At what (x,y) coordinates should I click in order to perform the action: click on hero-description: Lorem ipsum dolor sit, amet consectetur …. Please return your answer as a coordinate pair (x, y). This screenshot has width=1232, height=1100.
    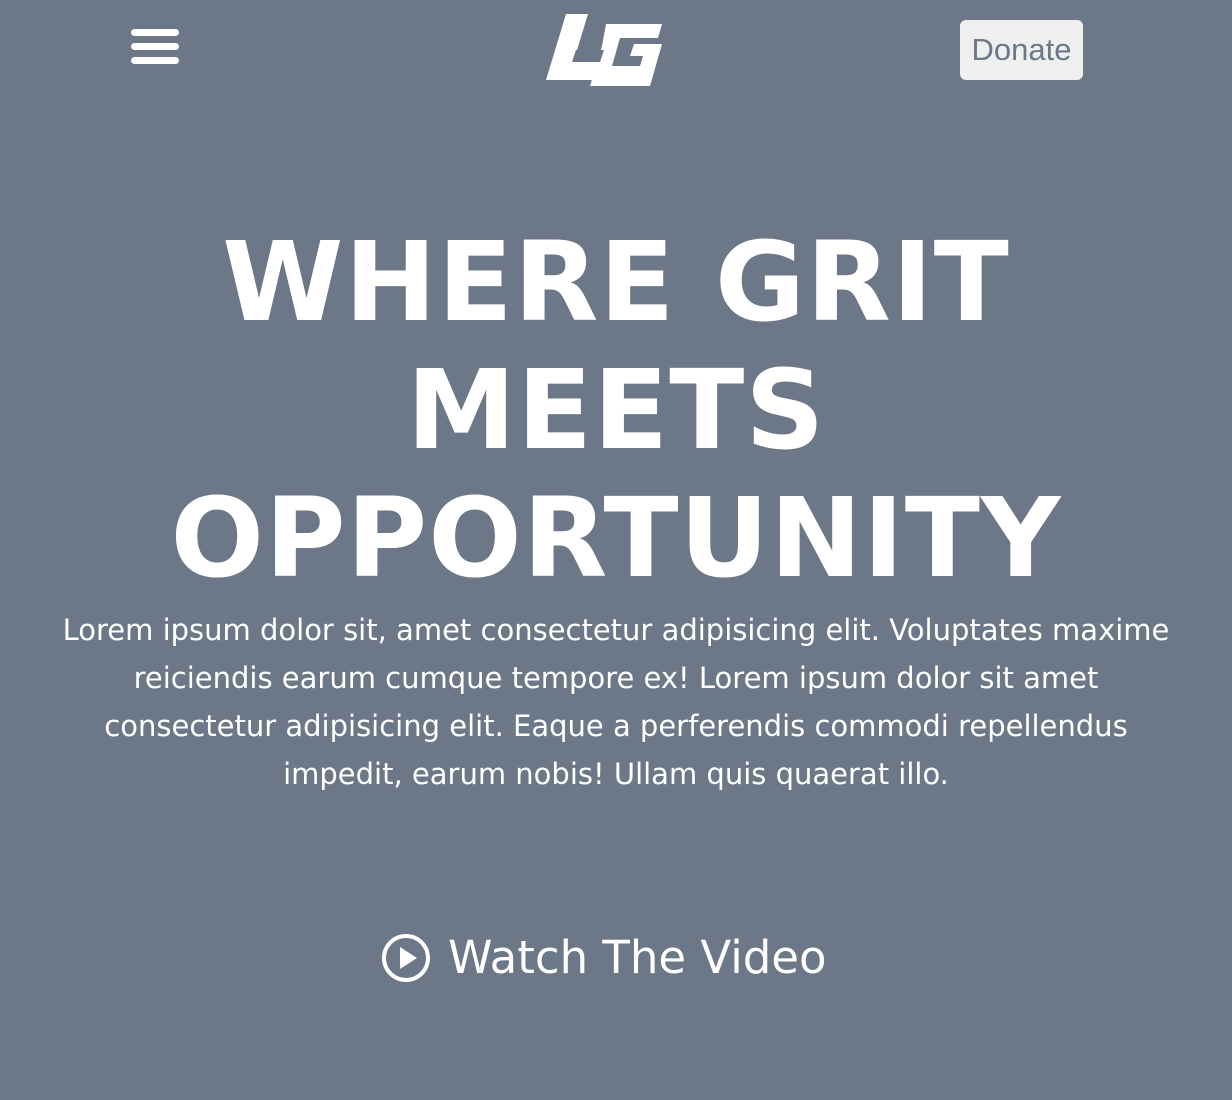
    Looking at the image, I should click on (616, 702).